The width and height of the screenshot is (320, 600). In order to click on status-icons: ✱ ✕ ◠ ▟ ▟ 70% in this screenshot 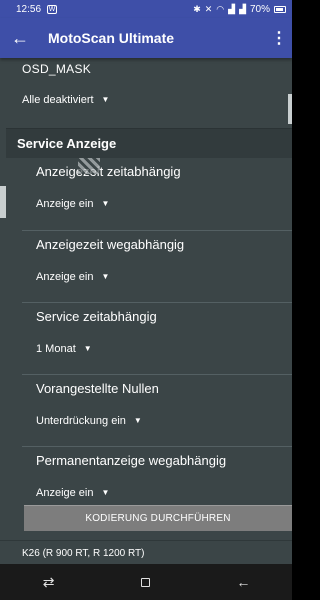, I will do `click(239, 9)`.